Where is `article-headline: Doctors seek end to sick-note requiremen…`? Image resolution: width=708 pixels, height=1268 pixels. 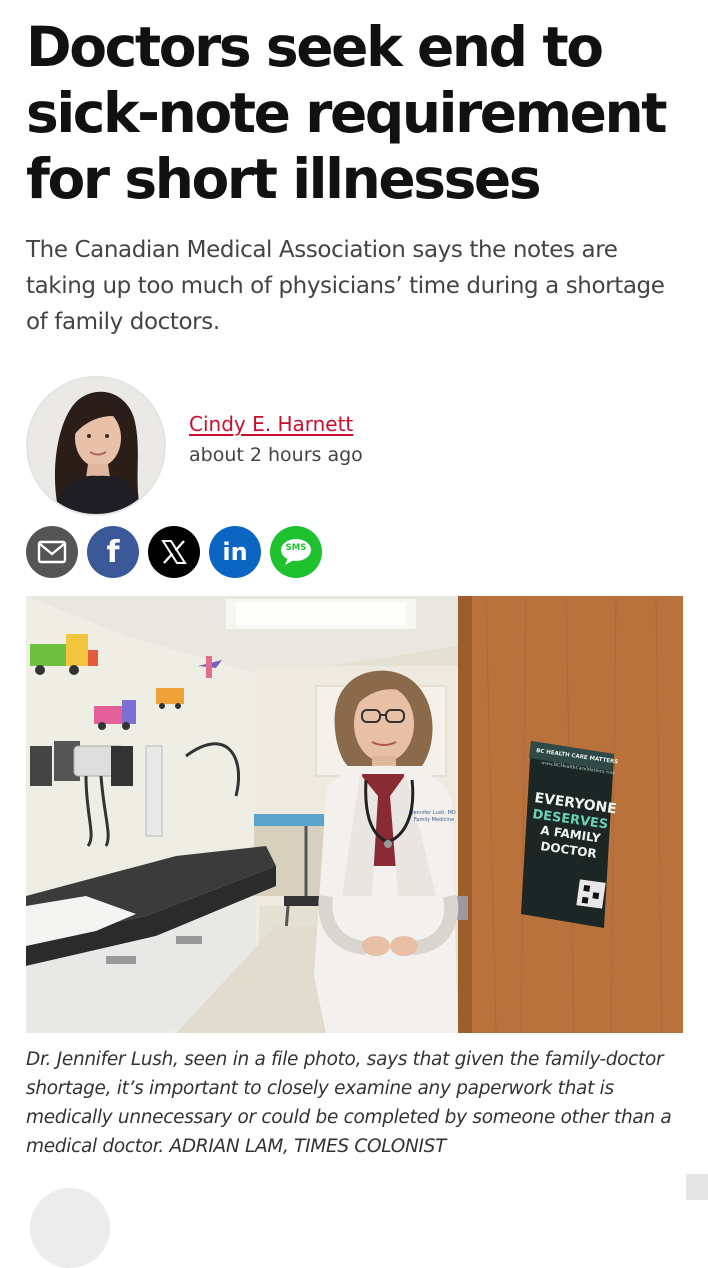 article-headline: Doctors seek end to sick-note requiremen… is located at coordinates (347, 113).